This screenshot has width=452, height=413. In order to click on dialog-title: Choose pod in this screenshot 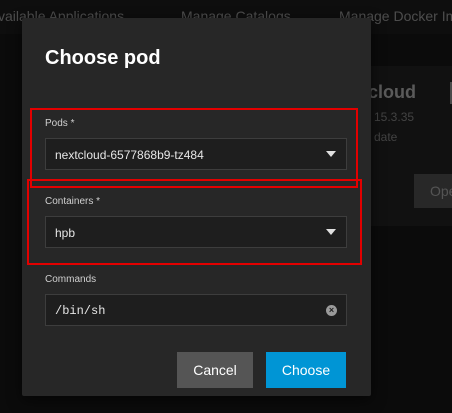, I will do `click(103, 58)`.